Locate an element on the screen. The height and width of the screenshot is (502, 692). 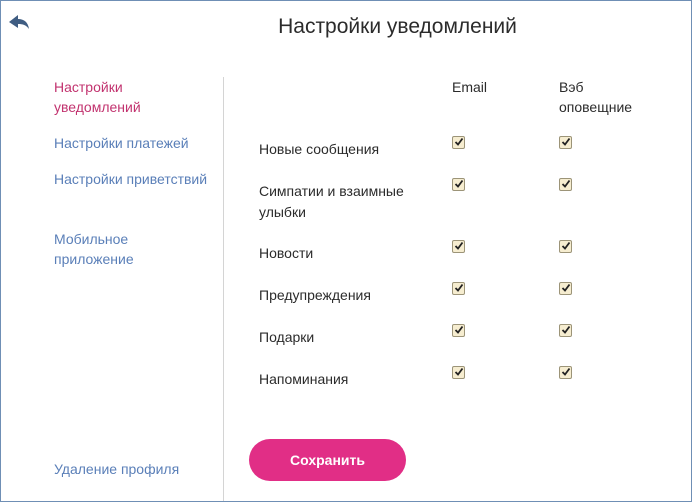
column-header-email: Email is located at coordinates (470, 87).